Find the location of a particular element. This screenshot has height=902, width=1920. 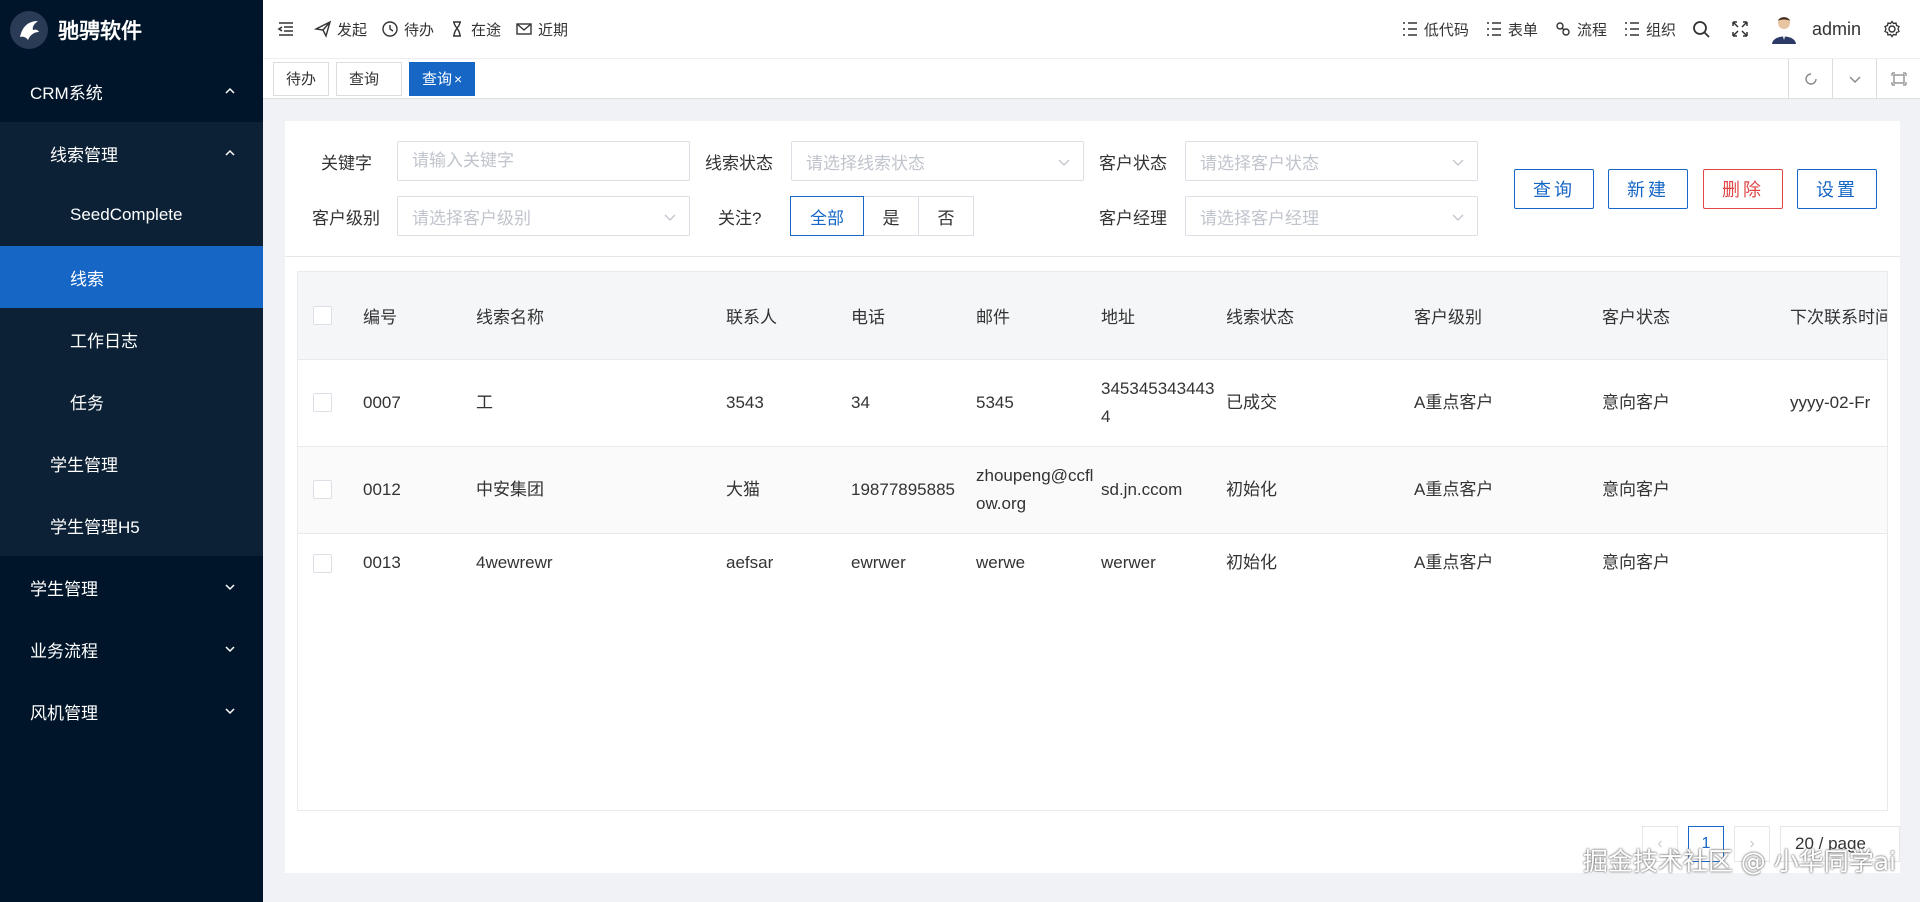

tab-query-2: 查询 × is located at coordinates (442, 78).